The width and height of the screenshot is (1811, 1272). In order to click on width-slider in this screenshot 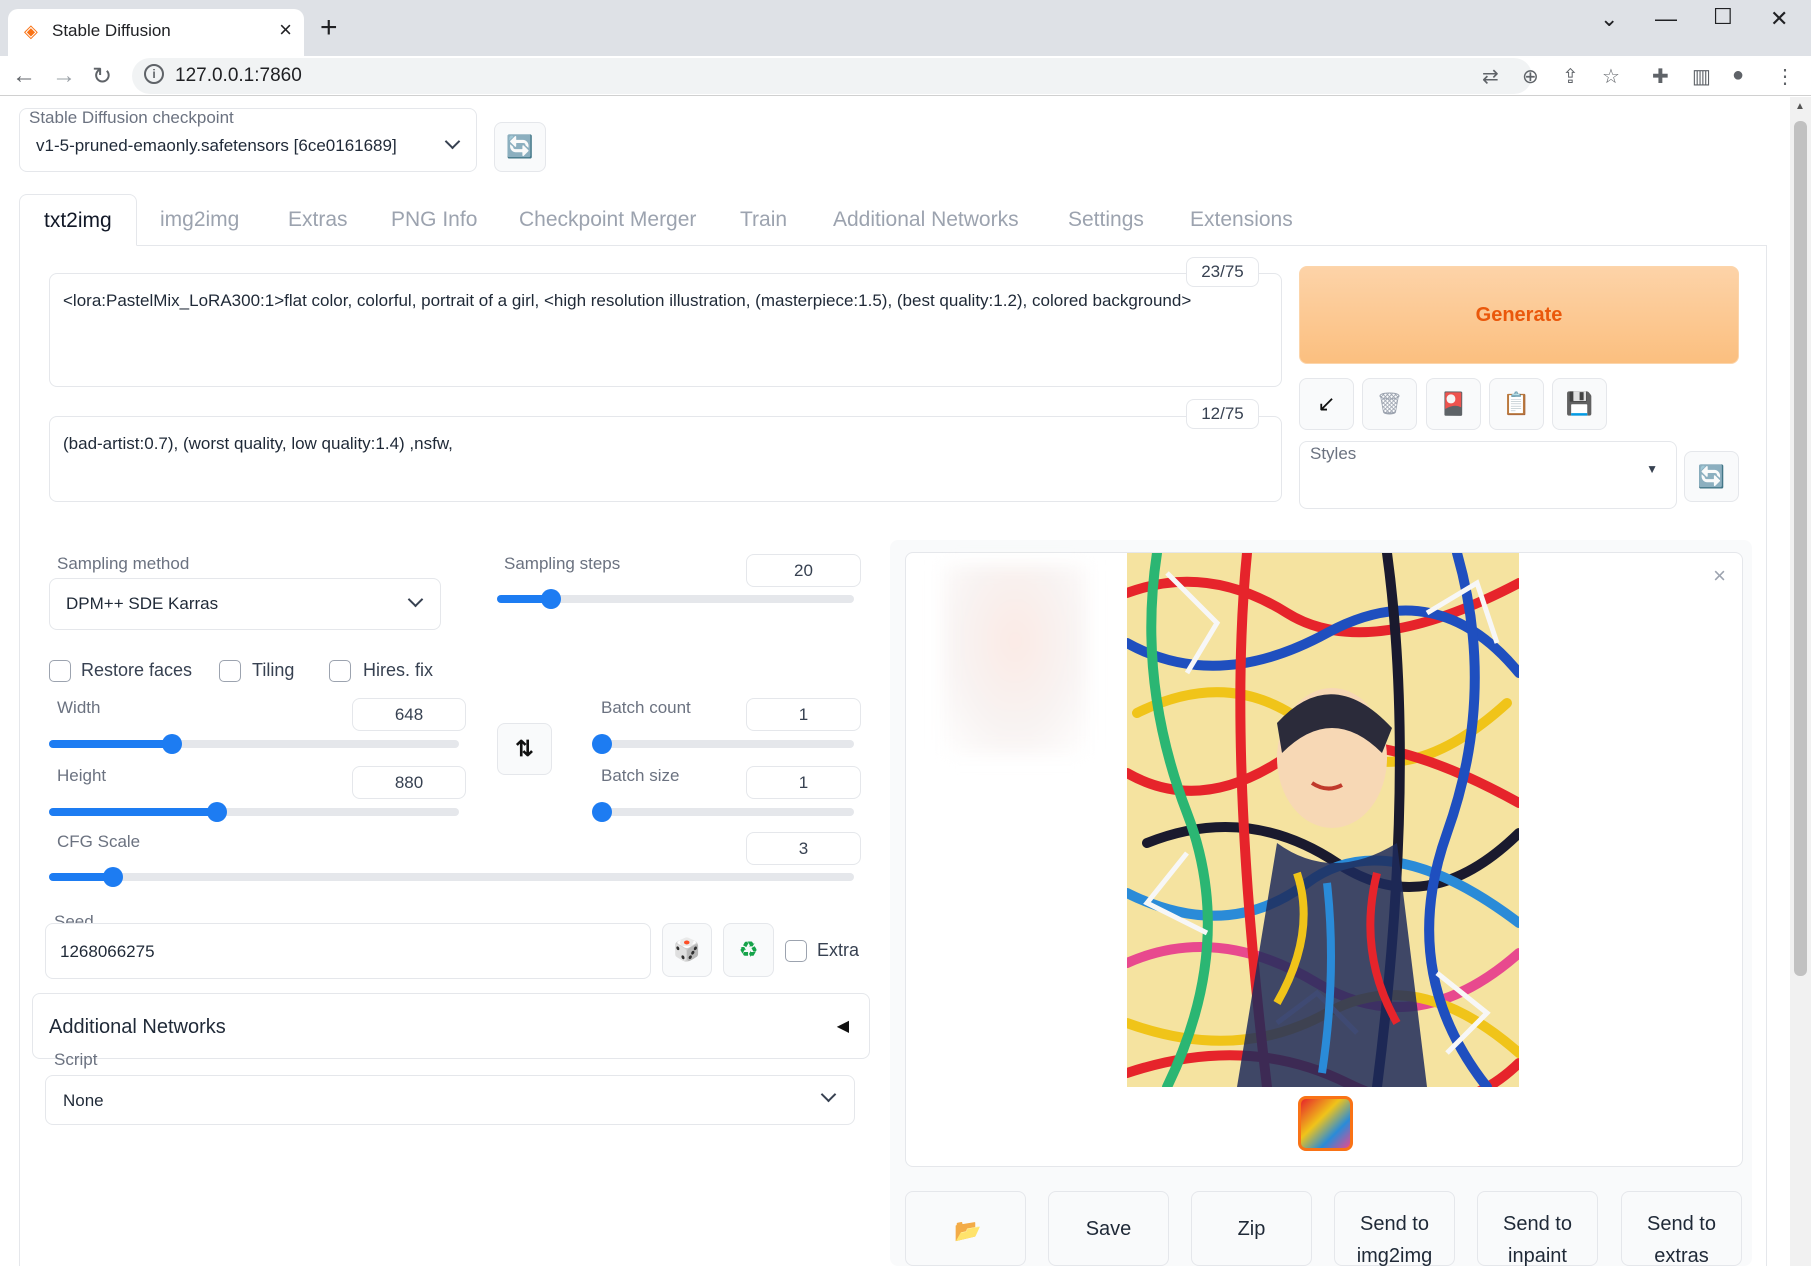, I will do `click(254, 744)`.